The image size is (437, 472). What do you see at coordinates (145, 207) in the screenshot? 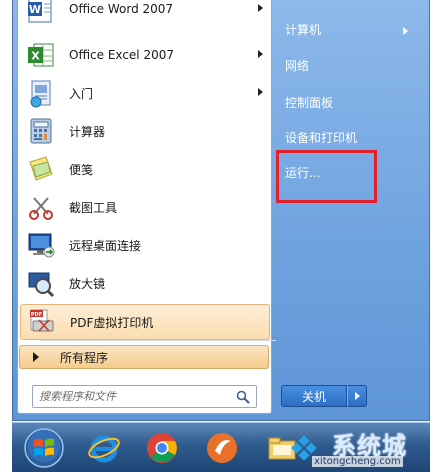
I see `program-item-snipping-tool: 截图工具` at bounding box center [145, 207].